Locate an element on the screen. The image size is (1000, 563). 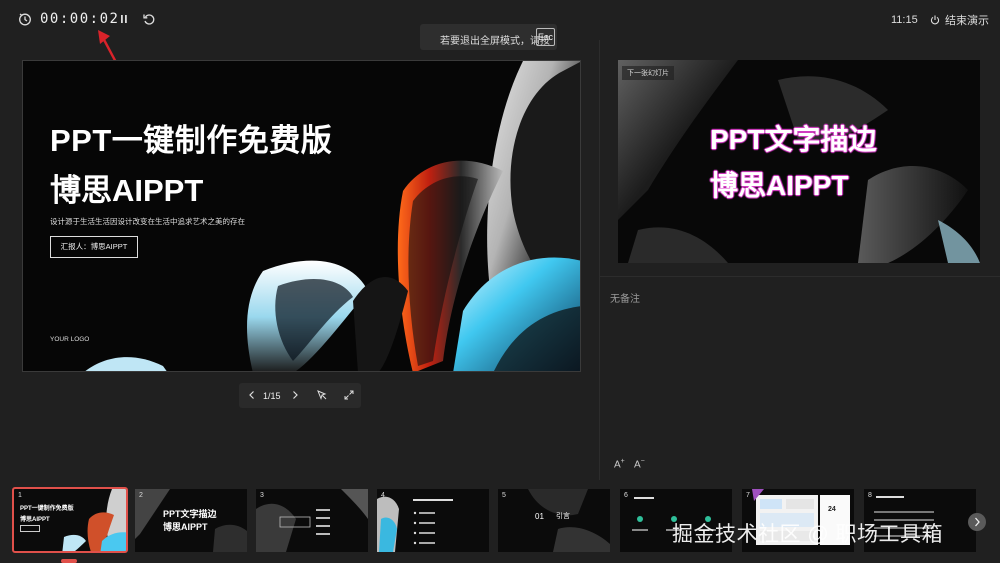
slide-counter: 1/15 is located at coordinates (272, 396).